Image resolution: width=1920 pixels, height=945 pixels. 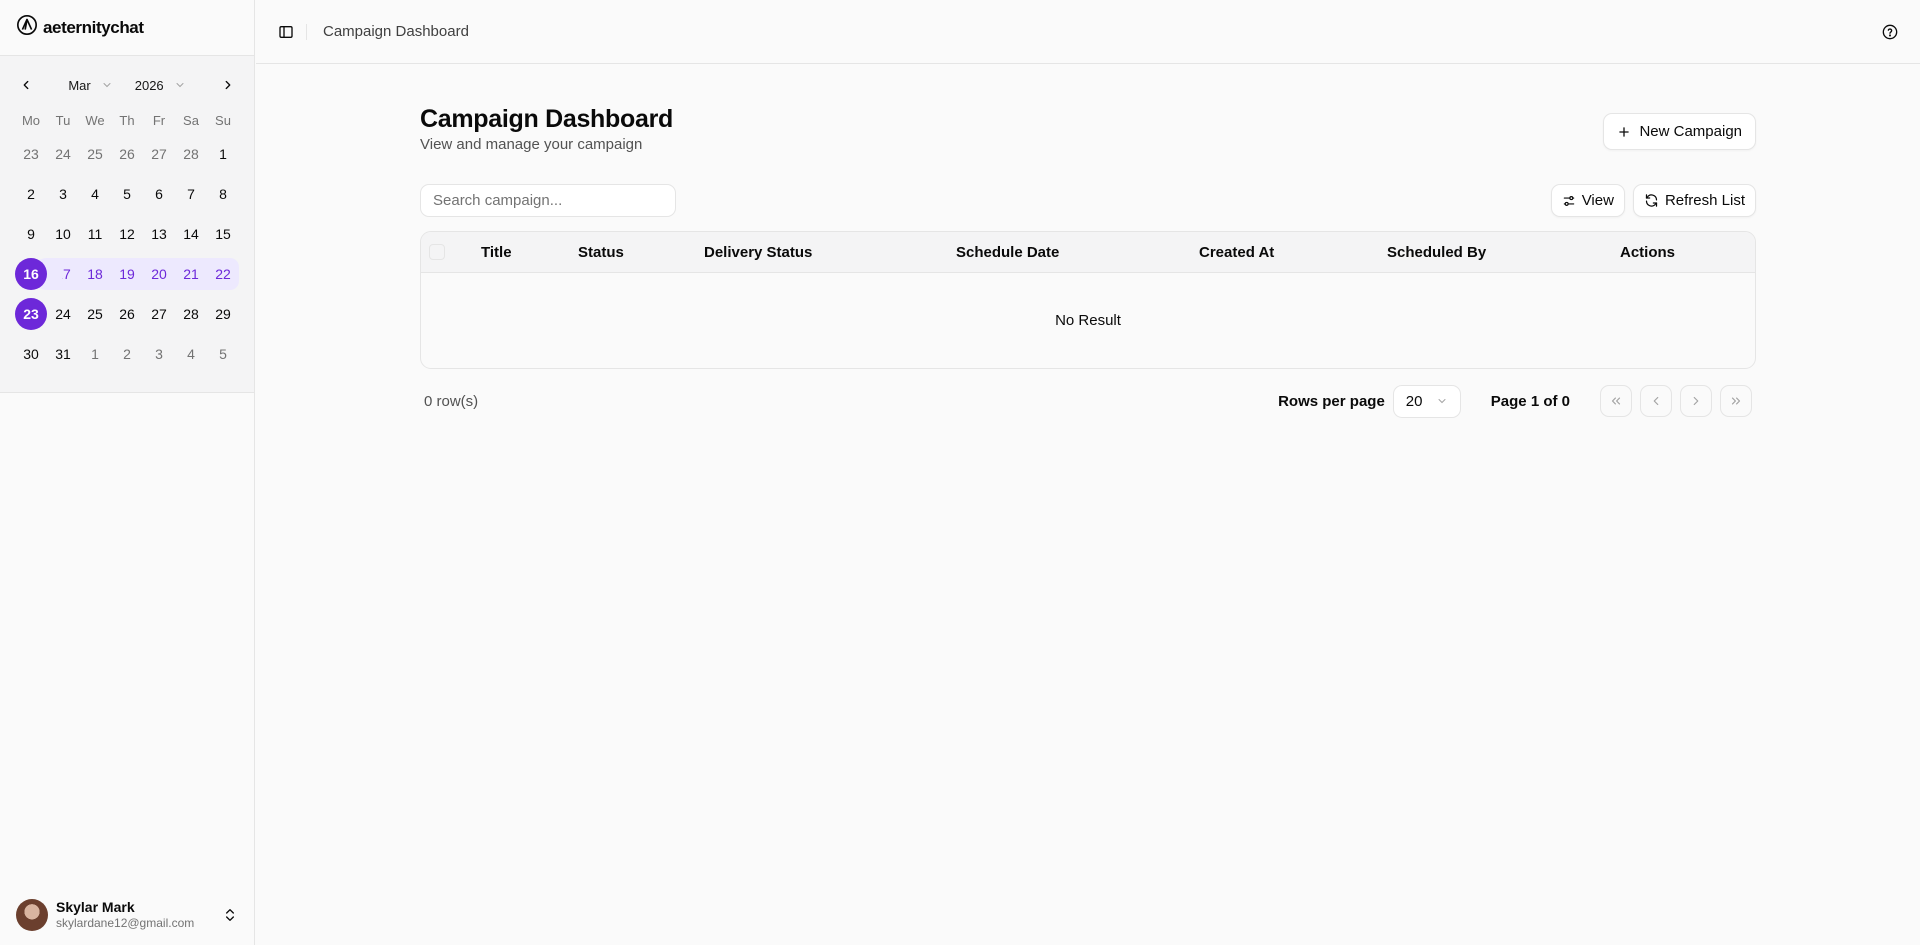 I want to click on refresh-icon, so click(x=1651, y=200).